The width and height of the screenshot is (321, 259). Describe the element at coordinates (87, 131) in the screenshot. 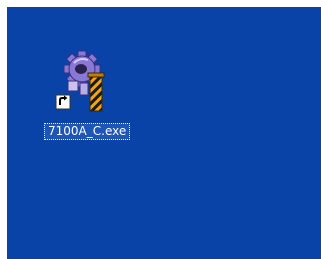

I see `desktop-icon-label: 7100A_C.exe` at that location.